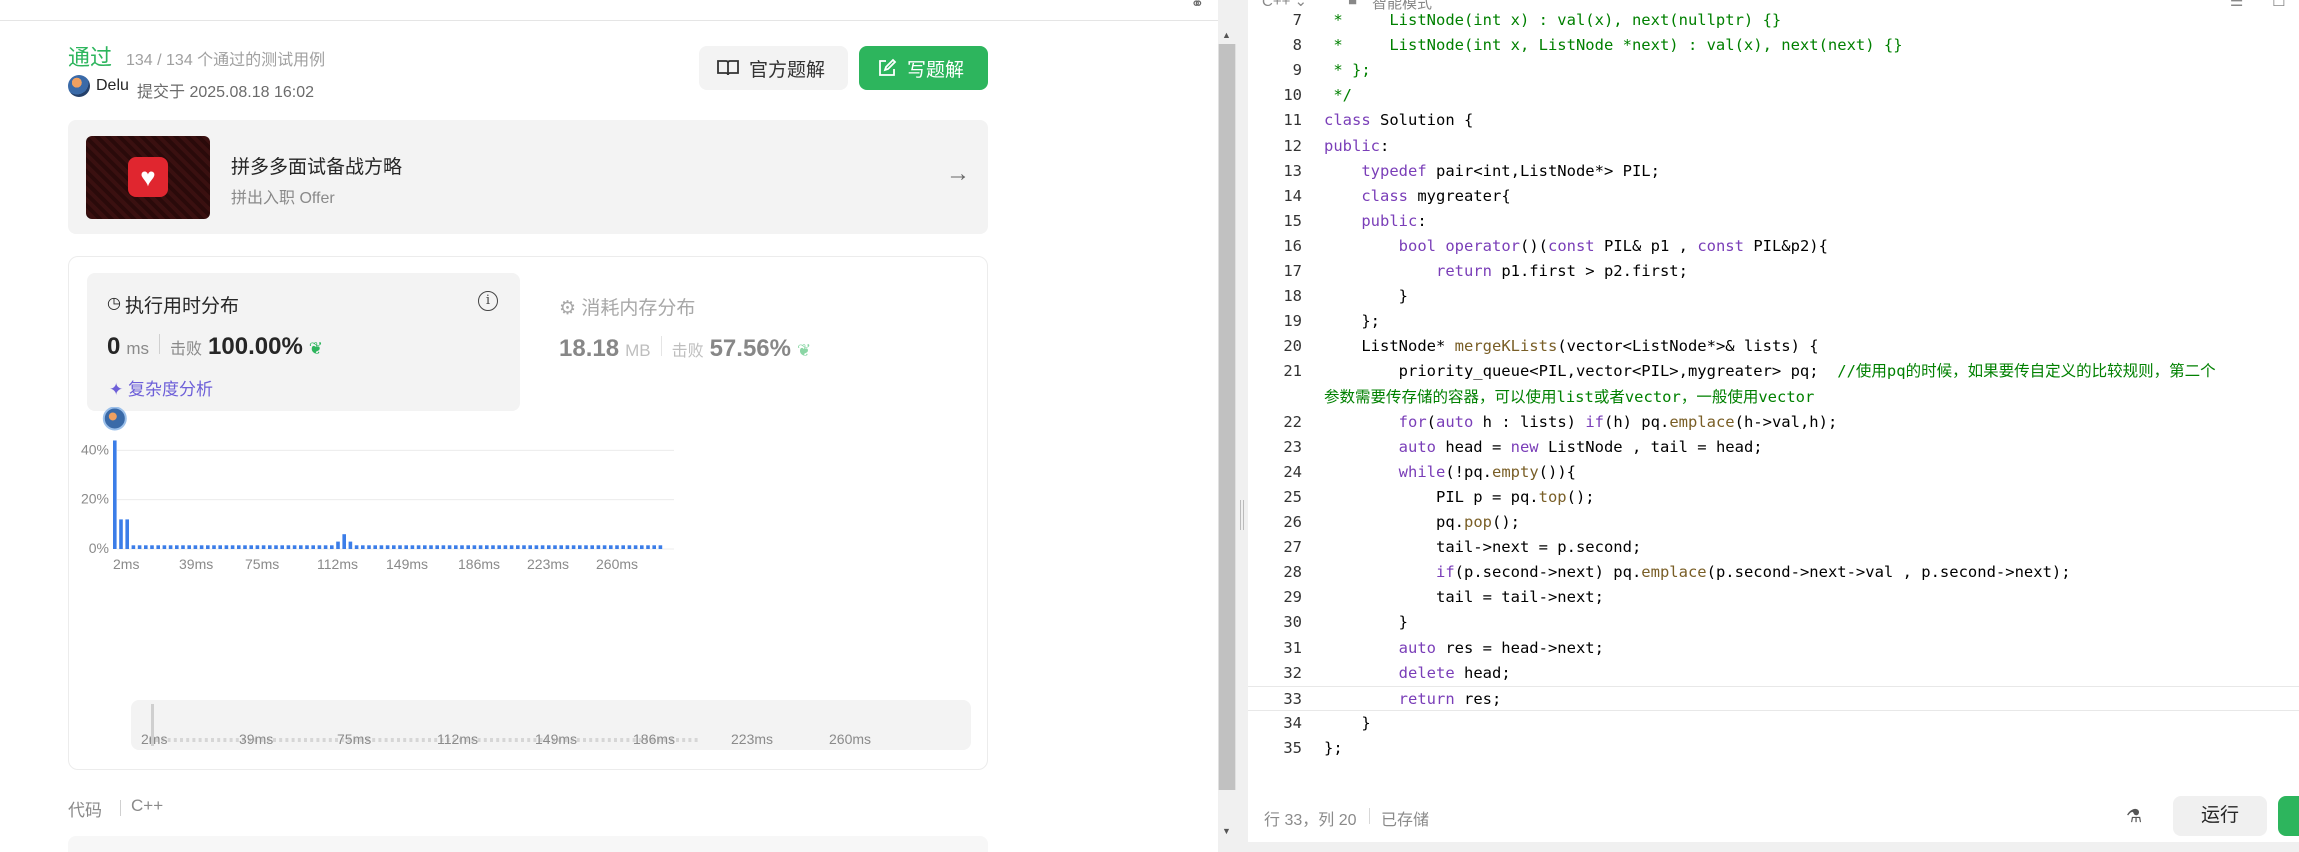 The image size is (2299, 852). I want to click on code-line: 30 }, so click(1773, 622).